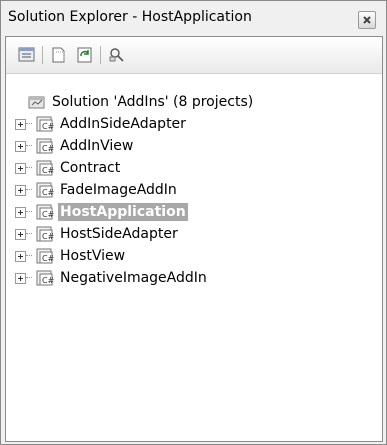  What do you see at coordinates (194, 146) in the screenshot?
I see `tree-item-project: C# AddInView` at bounding box center [194, 146].